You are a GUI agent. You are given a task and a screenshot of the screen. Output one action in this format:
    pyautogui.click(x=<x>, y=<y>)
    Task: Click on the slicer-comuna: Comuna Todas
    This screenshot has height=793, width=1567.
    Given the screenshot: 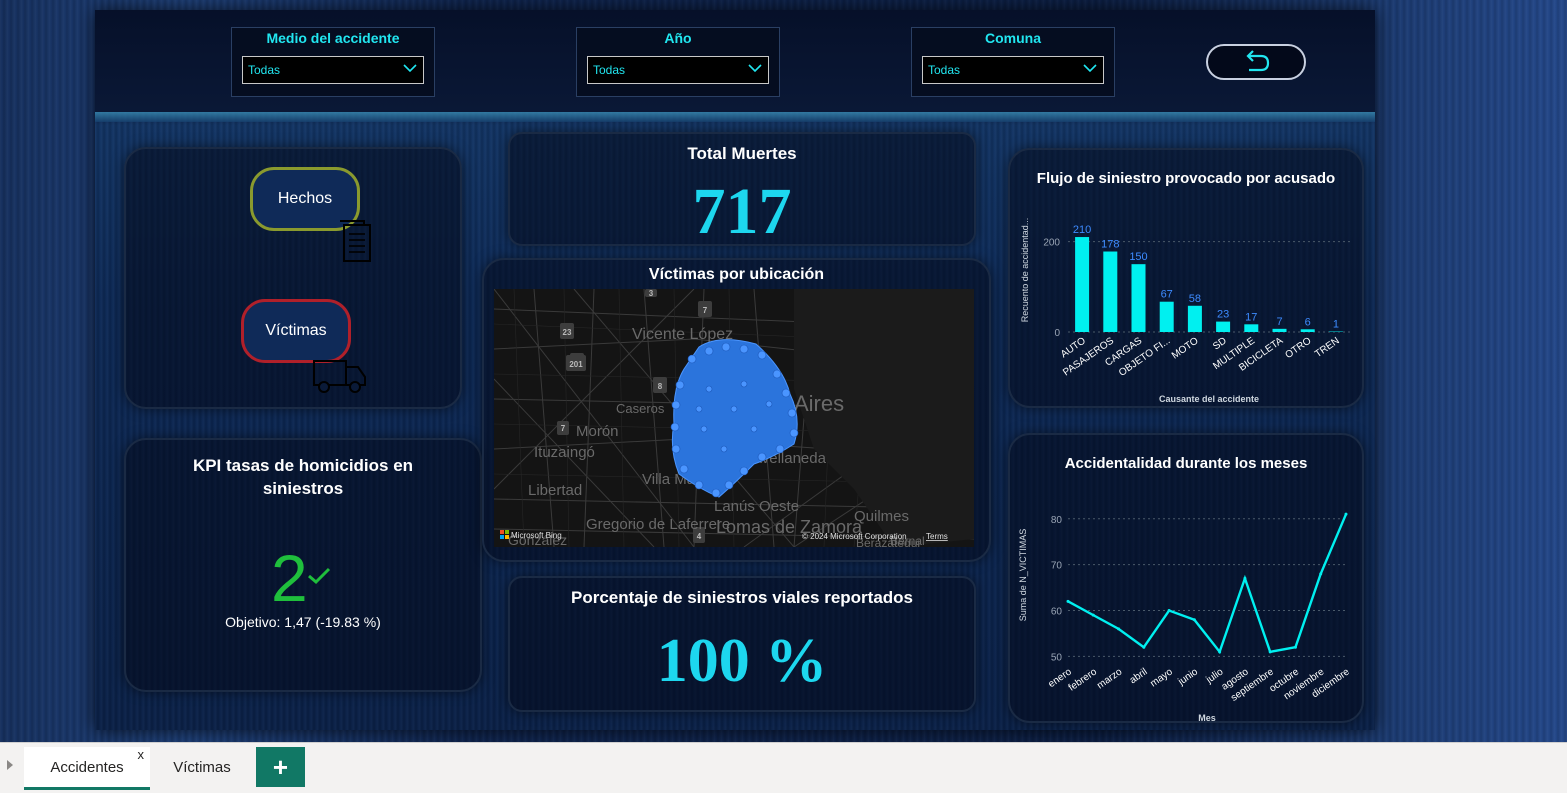 What is the action you would take?
    pyautogui.click(x=1013, y=62)
    